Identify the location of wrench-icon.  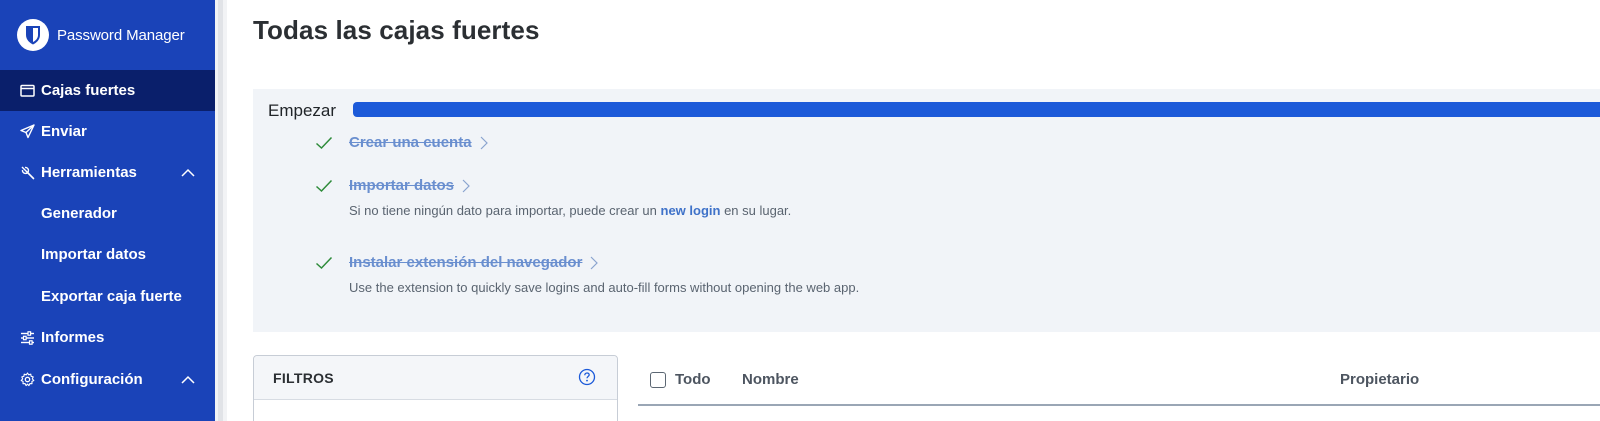
(27, 173).